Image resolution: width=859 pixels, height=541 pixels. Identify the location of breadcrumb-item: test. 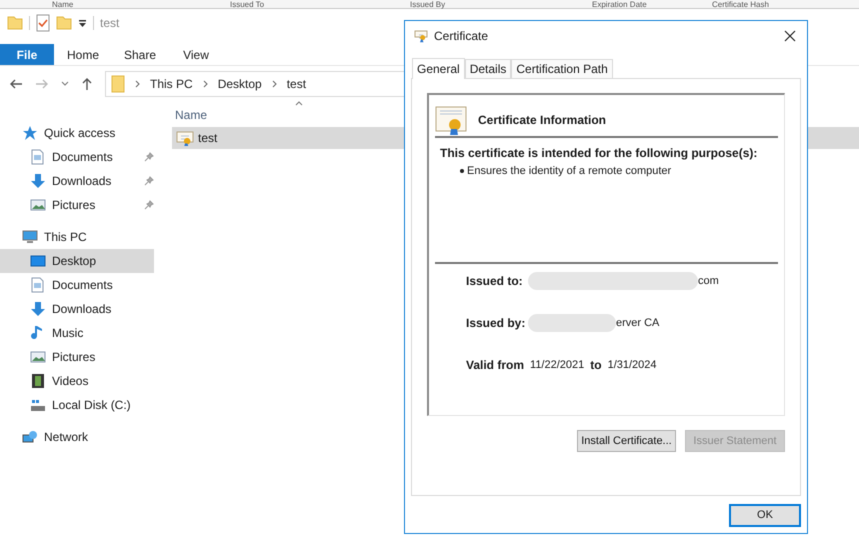
(296, 84).